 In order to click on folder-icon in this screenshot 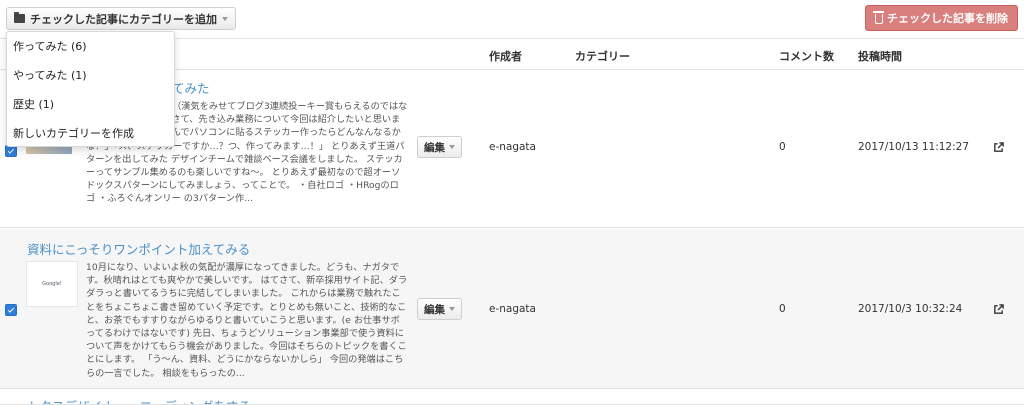, I will do `click(19, 17)`.